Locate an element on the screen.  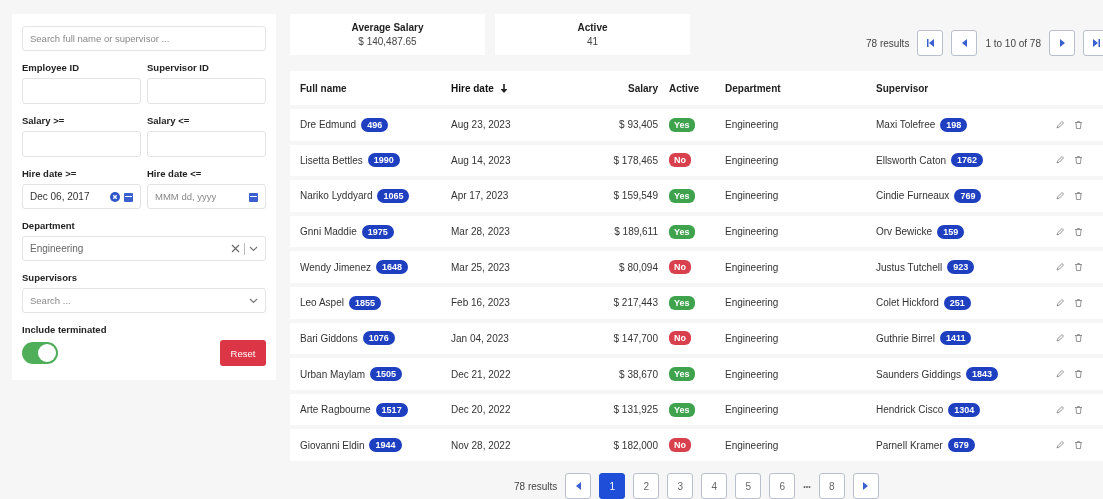
department-select: Engineering is located at coordinates (144, 248).